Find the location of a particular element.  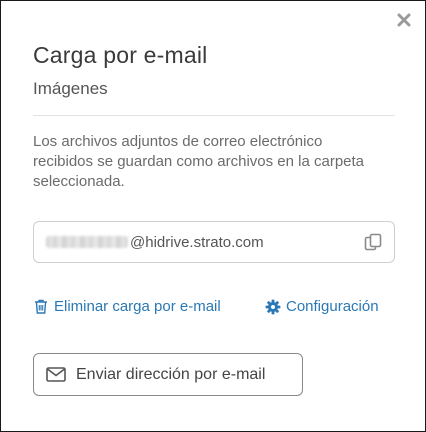

redacted-email-user is located at coordinates (87, 242).